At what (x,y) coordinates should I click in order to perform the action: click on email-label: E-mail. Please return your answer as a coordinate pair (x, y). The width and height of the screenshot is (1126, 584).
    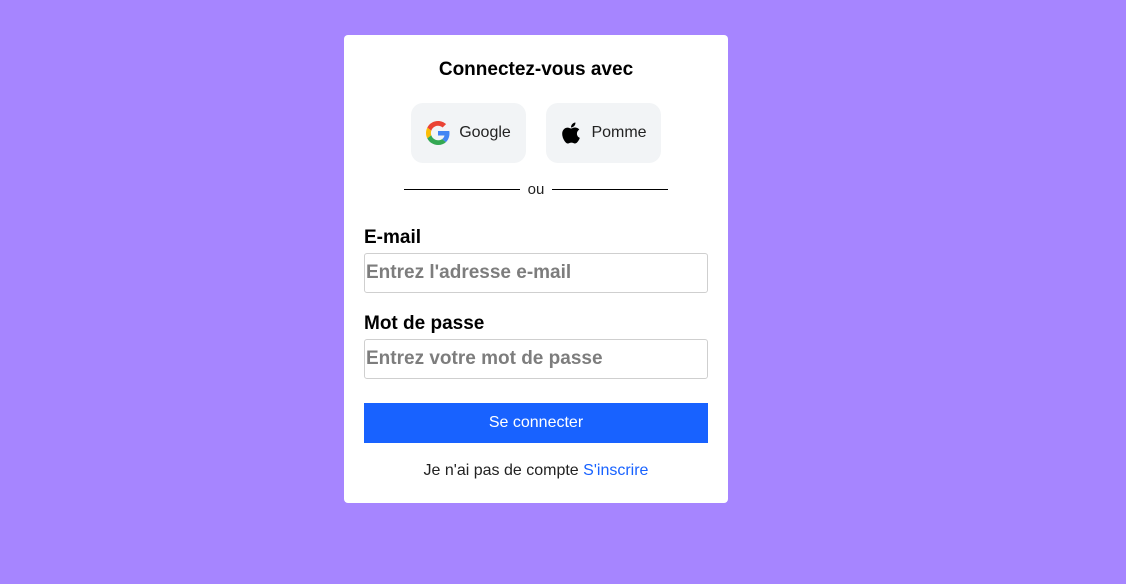
    Looking at the image, I should click on (393, 237).